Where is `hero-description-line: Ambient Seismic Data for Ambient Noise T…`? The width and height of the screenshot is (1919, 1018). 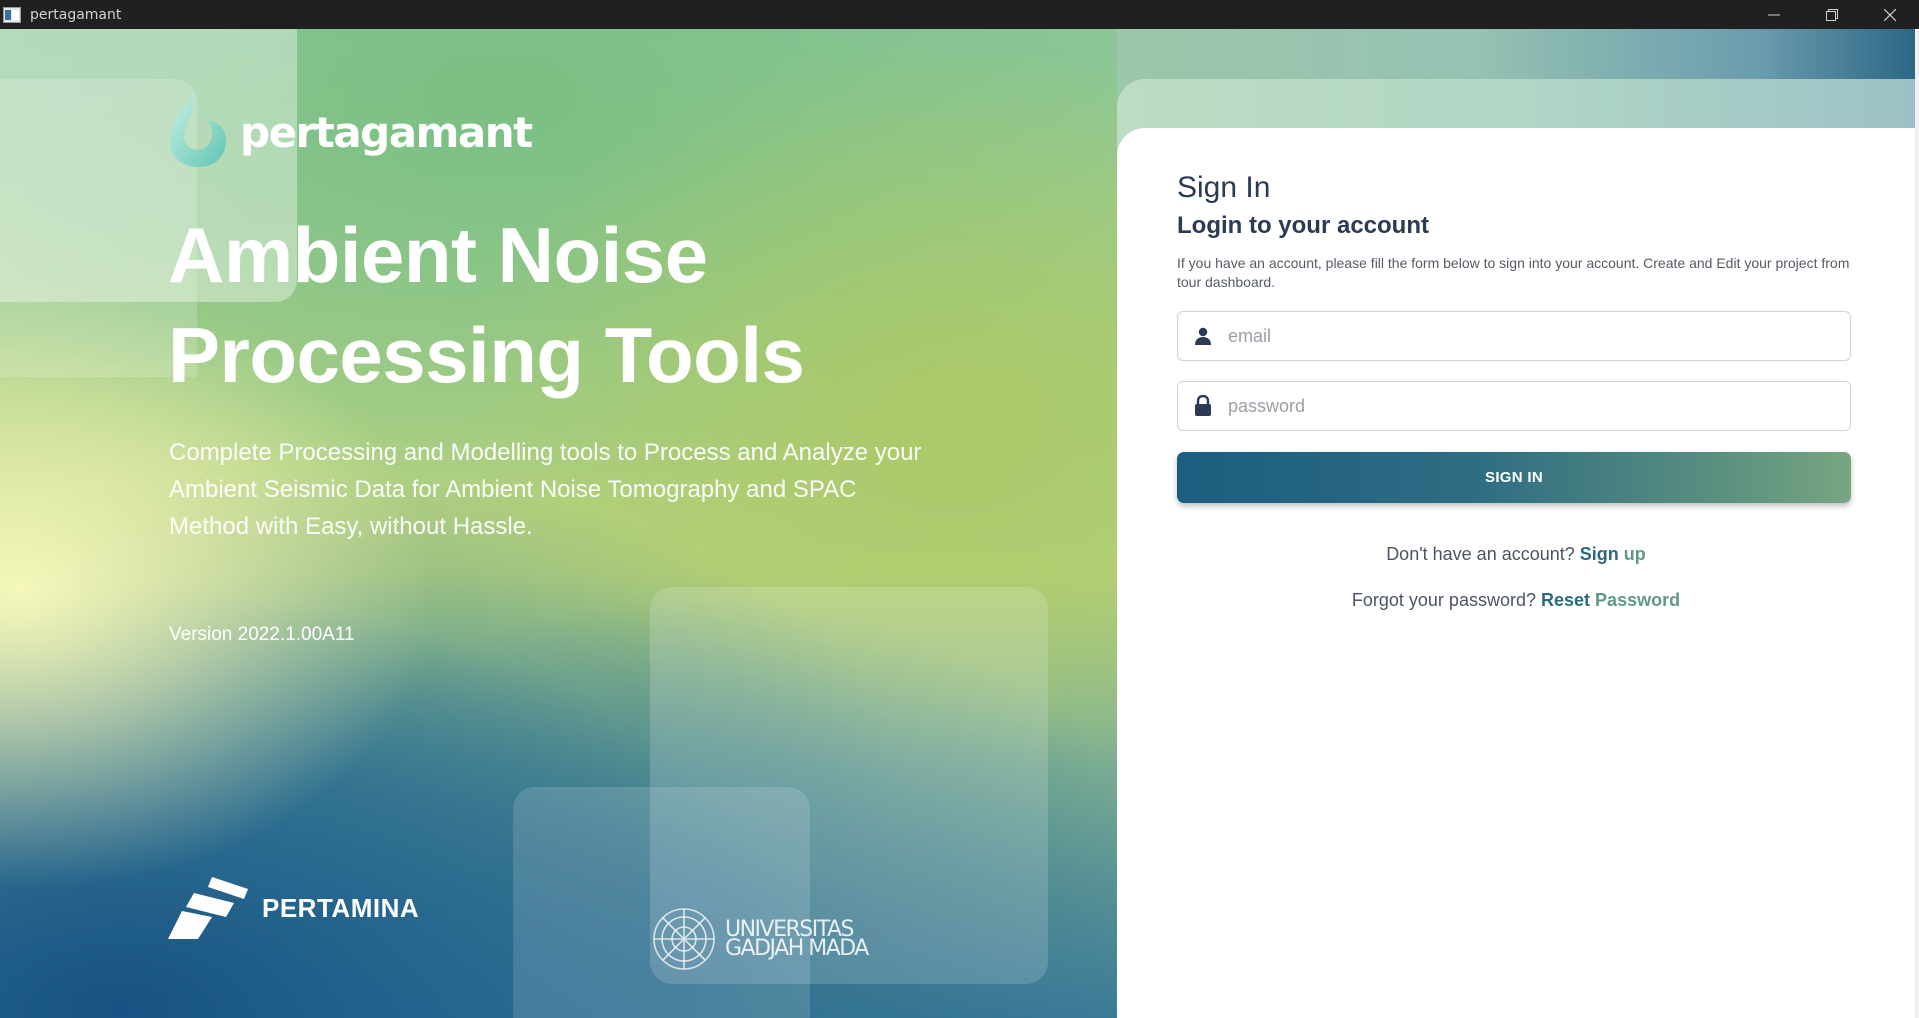
hero-description-line: Ambient Seismic Data for Ambient Noise T… is located at coordinates (513, 489).